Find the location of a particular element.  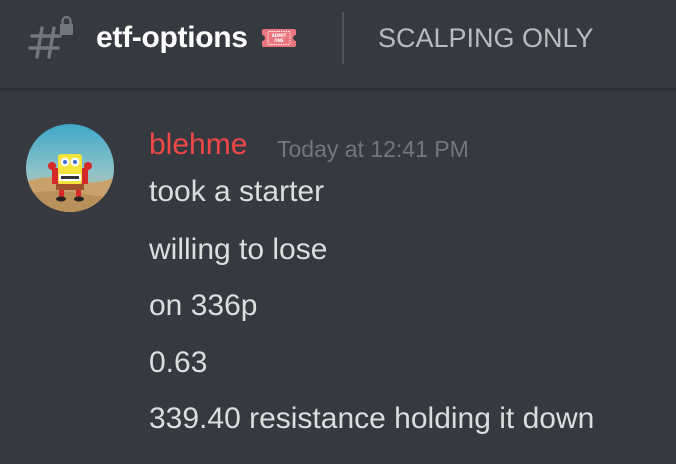

user-avatar is located at coordinates (70, 168).